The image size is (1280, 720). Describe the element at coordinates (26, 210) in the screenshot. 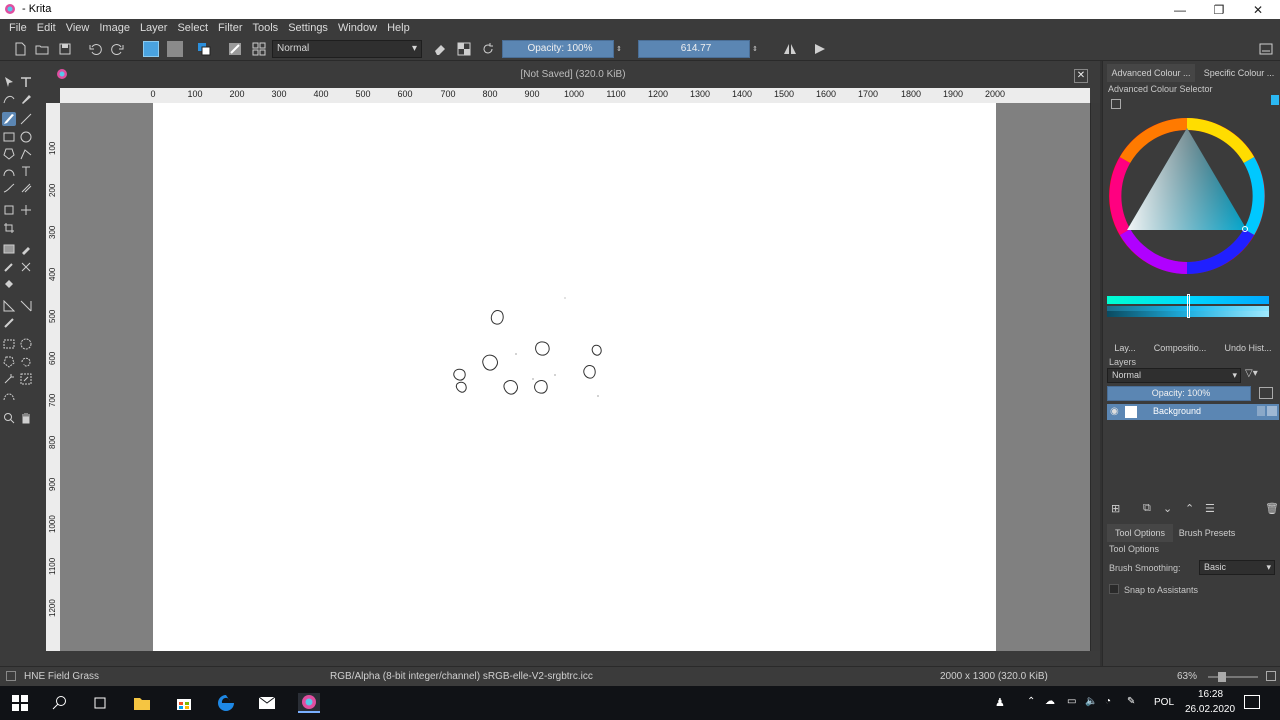

I see `move-tool-icon` at that location.